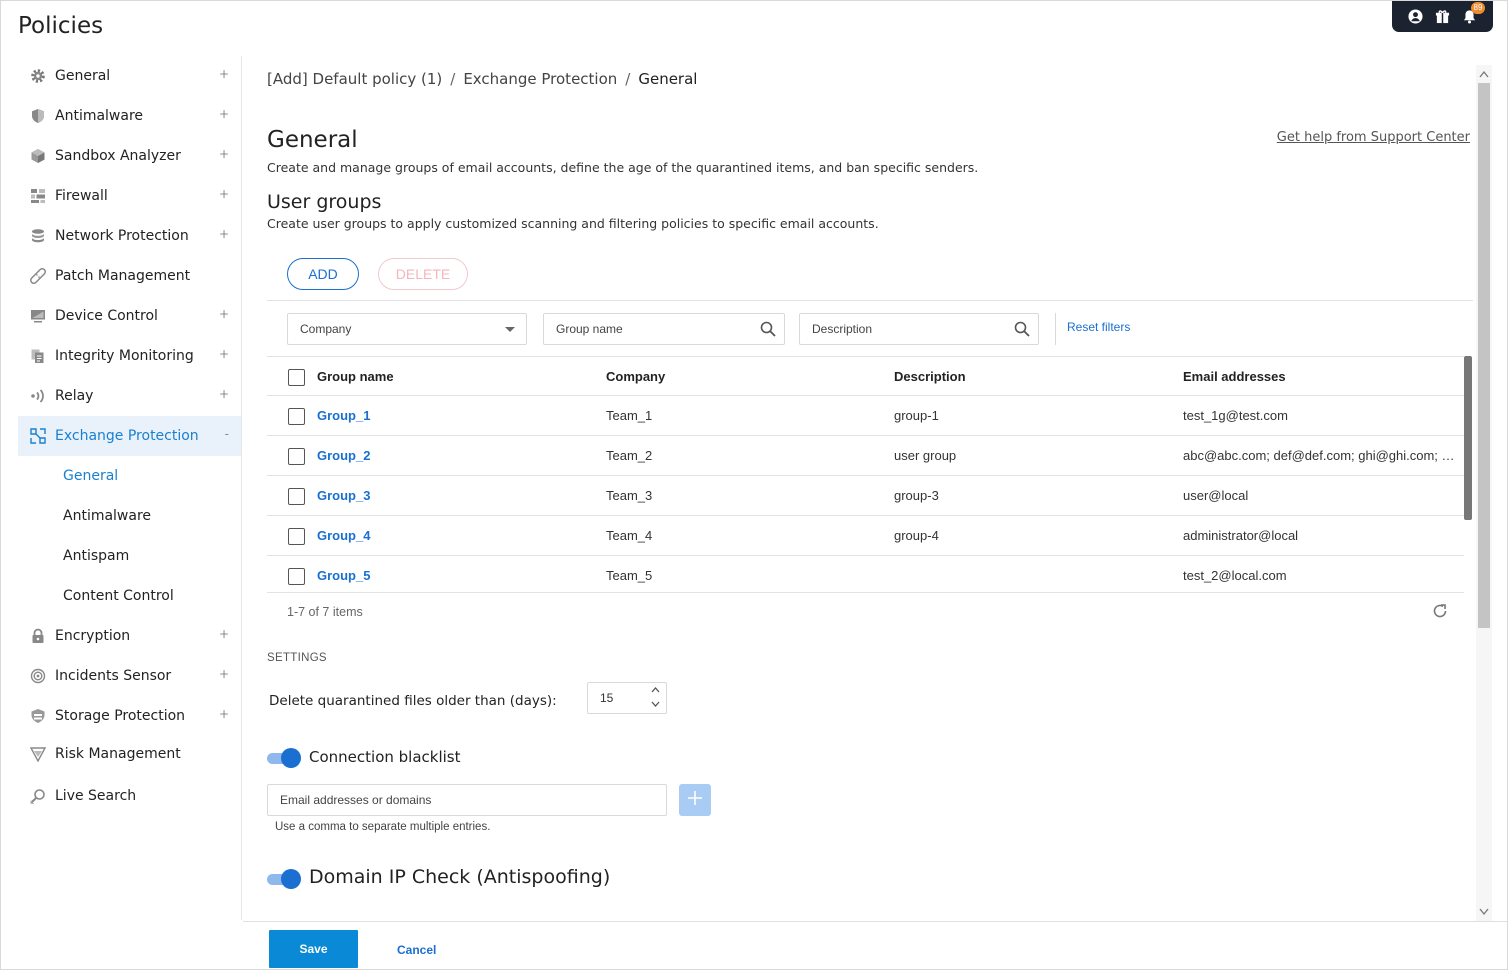 The height and width of the screenshot is (970, 1508). I want to click on sidebar-item-network-protection: Network Protection +, so click(129, 236).